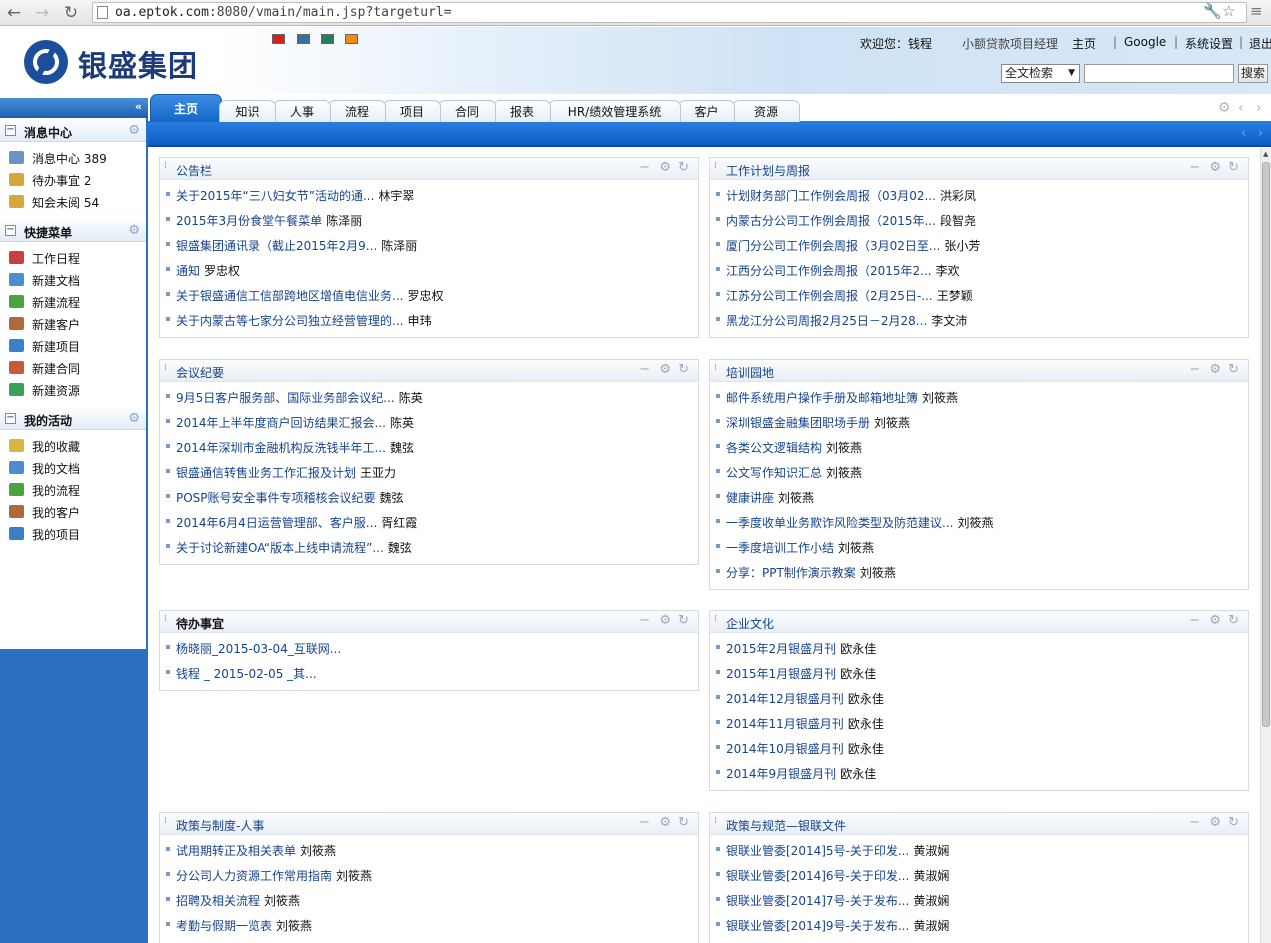  I want to click on sidebar-item: 工作日程, so click(76, 258).